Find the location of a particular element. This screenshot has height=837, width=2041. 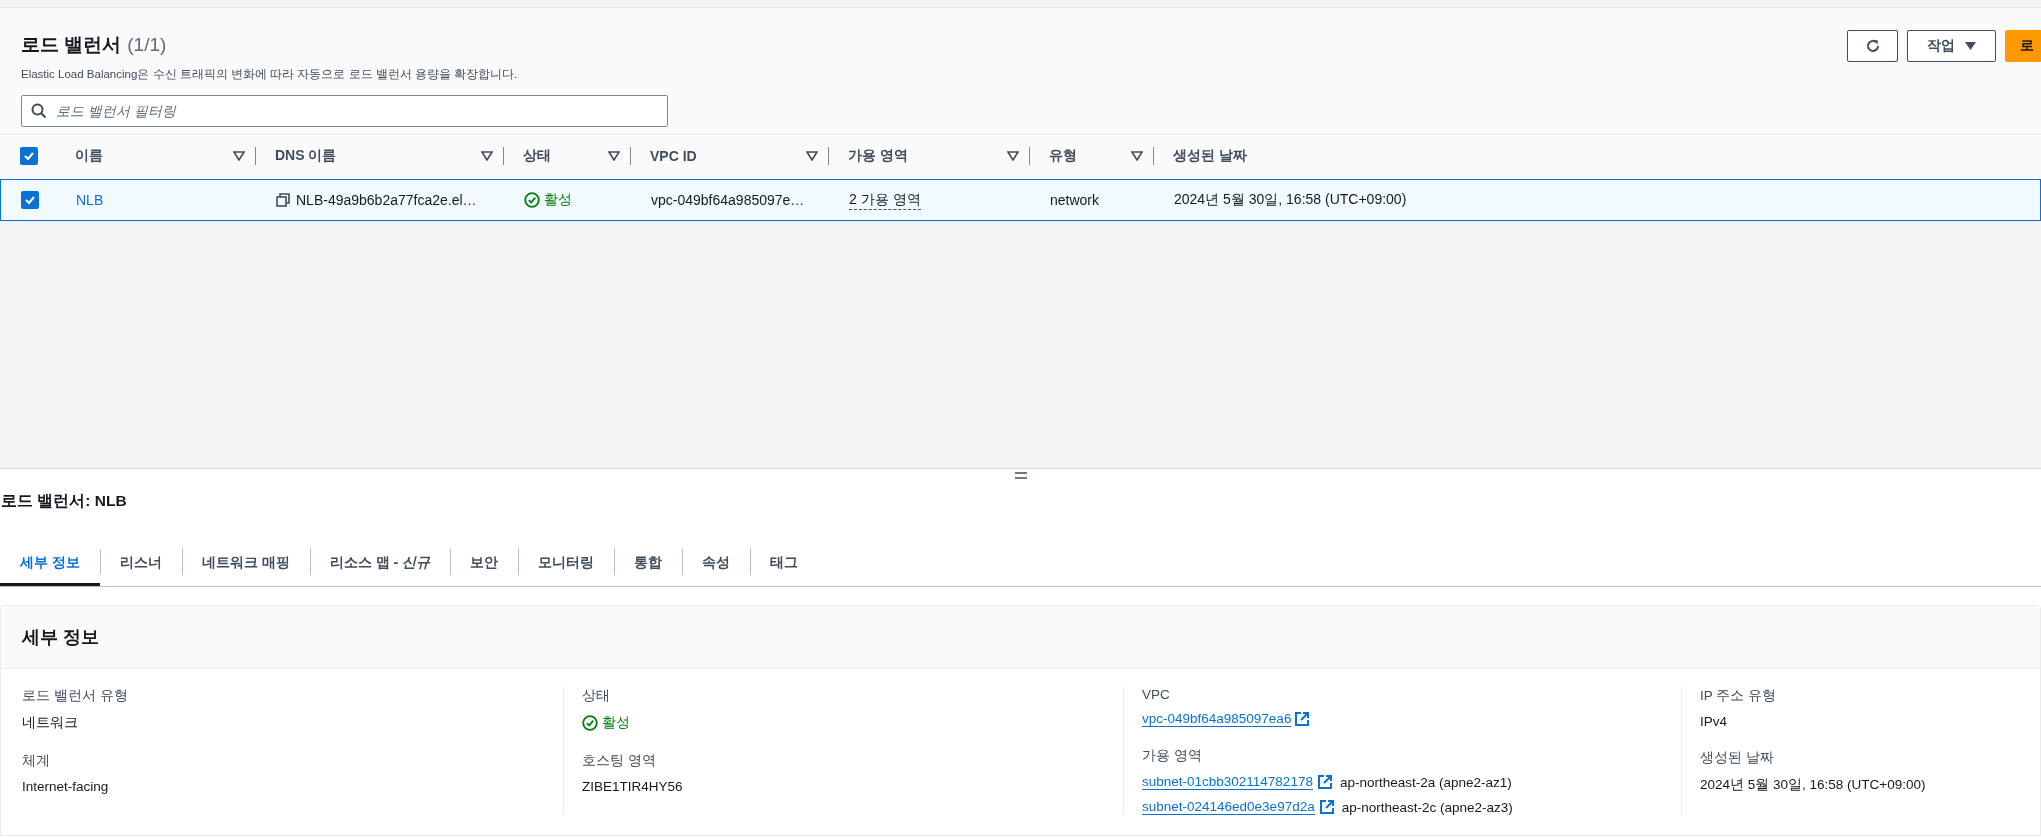

search-field: 로드 밸런서 필터링 is located at coordinates (344, 111).